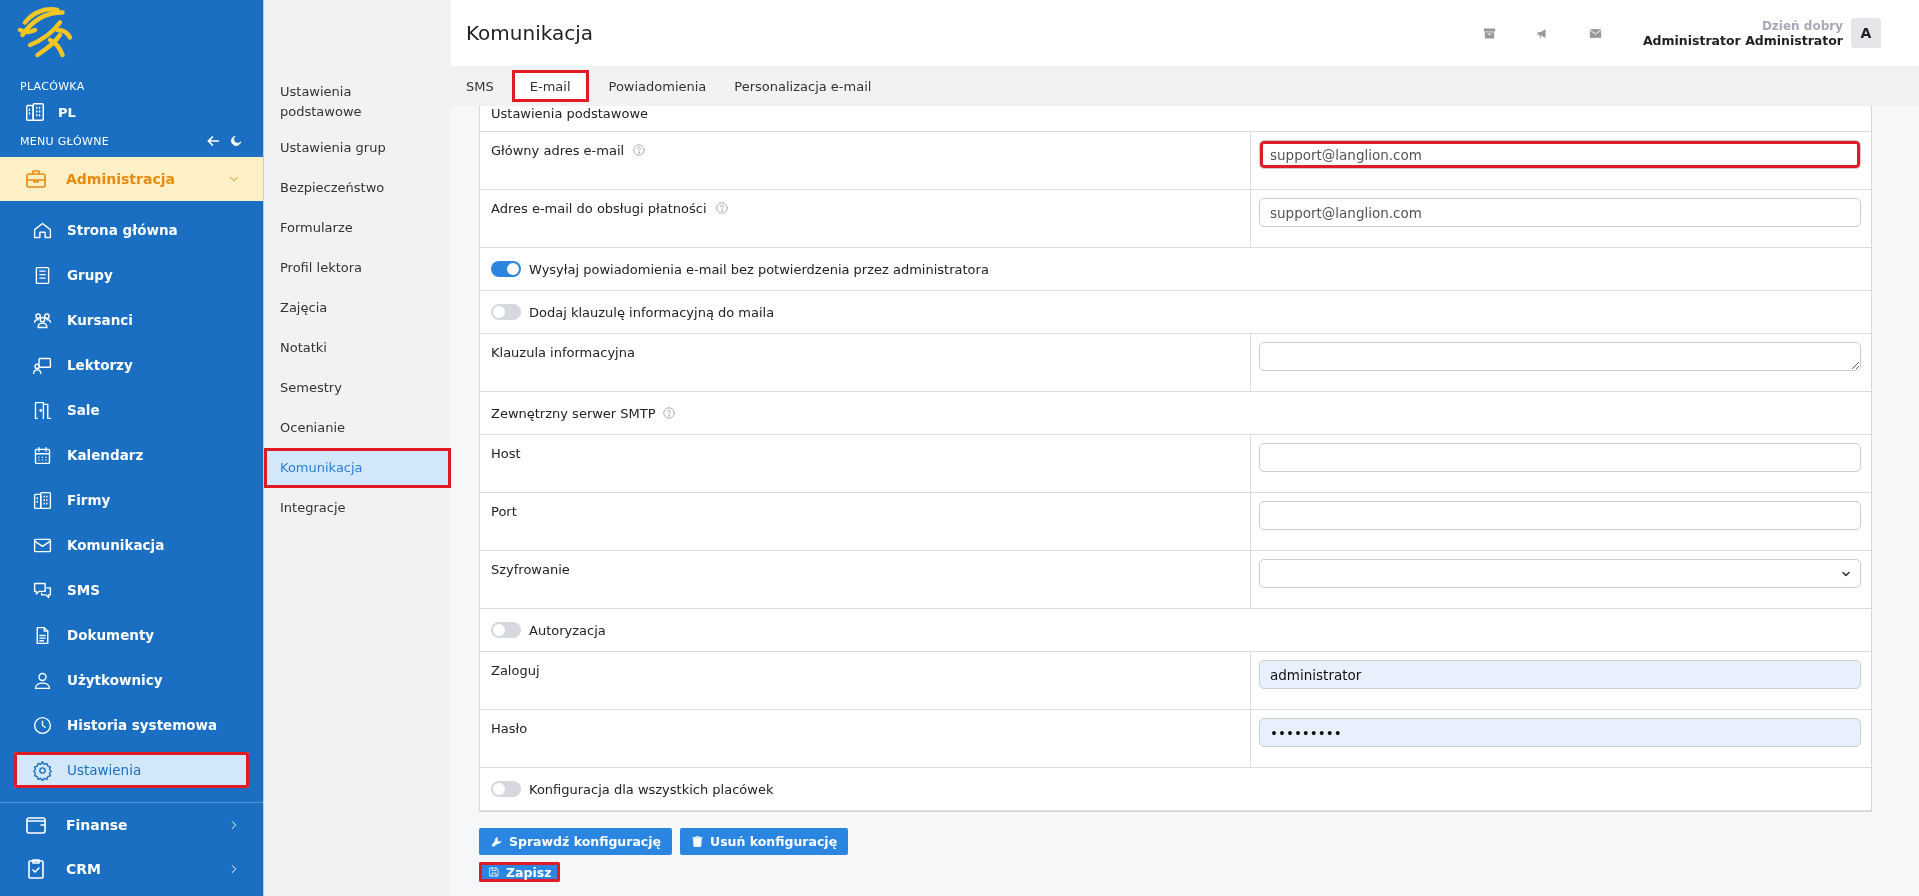  I want to click on settings-nav-item: Ocenianie, so click(357, 428).